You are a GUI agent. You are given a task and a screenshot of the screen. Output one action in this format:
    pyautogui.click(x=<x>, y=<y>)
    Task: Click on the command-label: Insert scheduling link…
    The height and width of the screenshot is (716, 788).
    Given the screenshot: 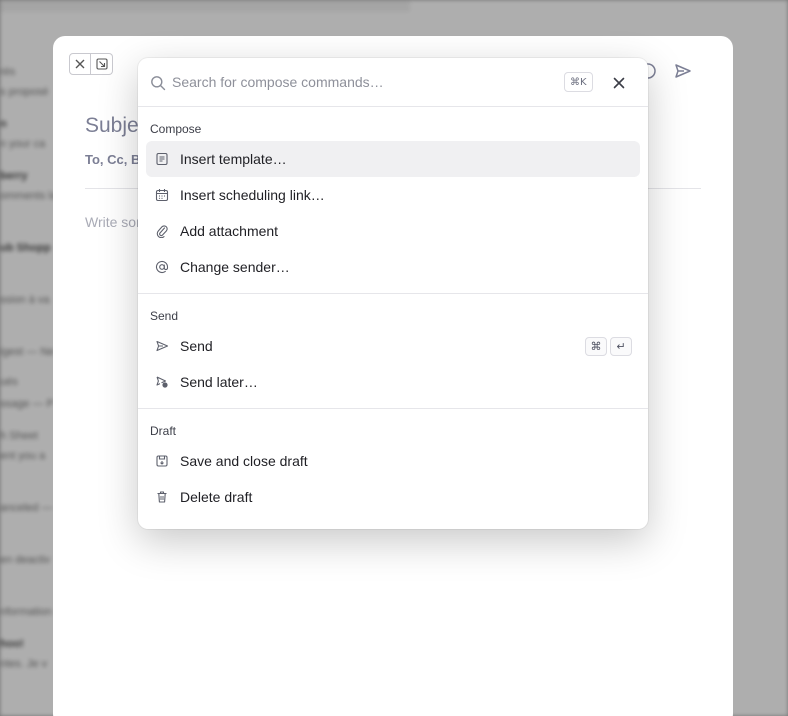 What is the action you would take?
    pyautogui.click(x=252, y=195)
    